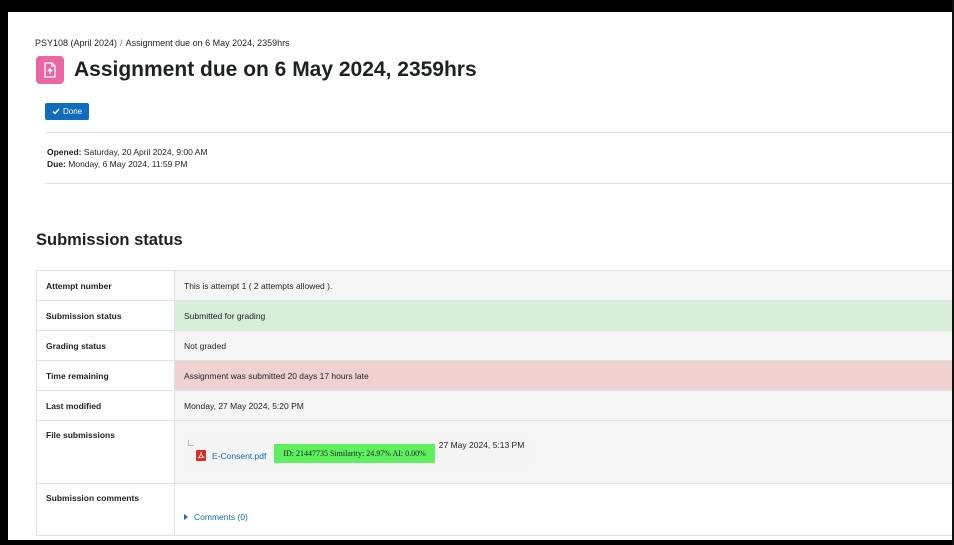 The image size is (954, 545). Describe the element at coordinates (239, 456) in the screenshot. I see `file-link: E-Consent.pdf` at that location.